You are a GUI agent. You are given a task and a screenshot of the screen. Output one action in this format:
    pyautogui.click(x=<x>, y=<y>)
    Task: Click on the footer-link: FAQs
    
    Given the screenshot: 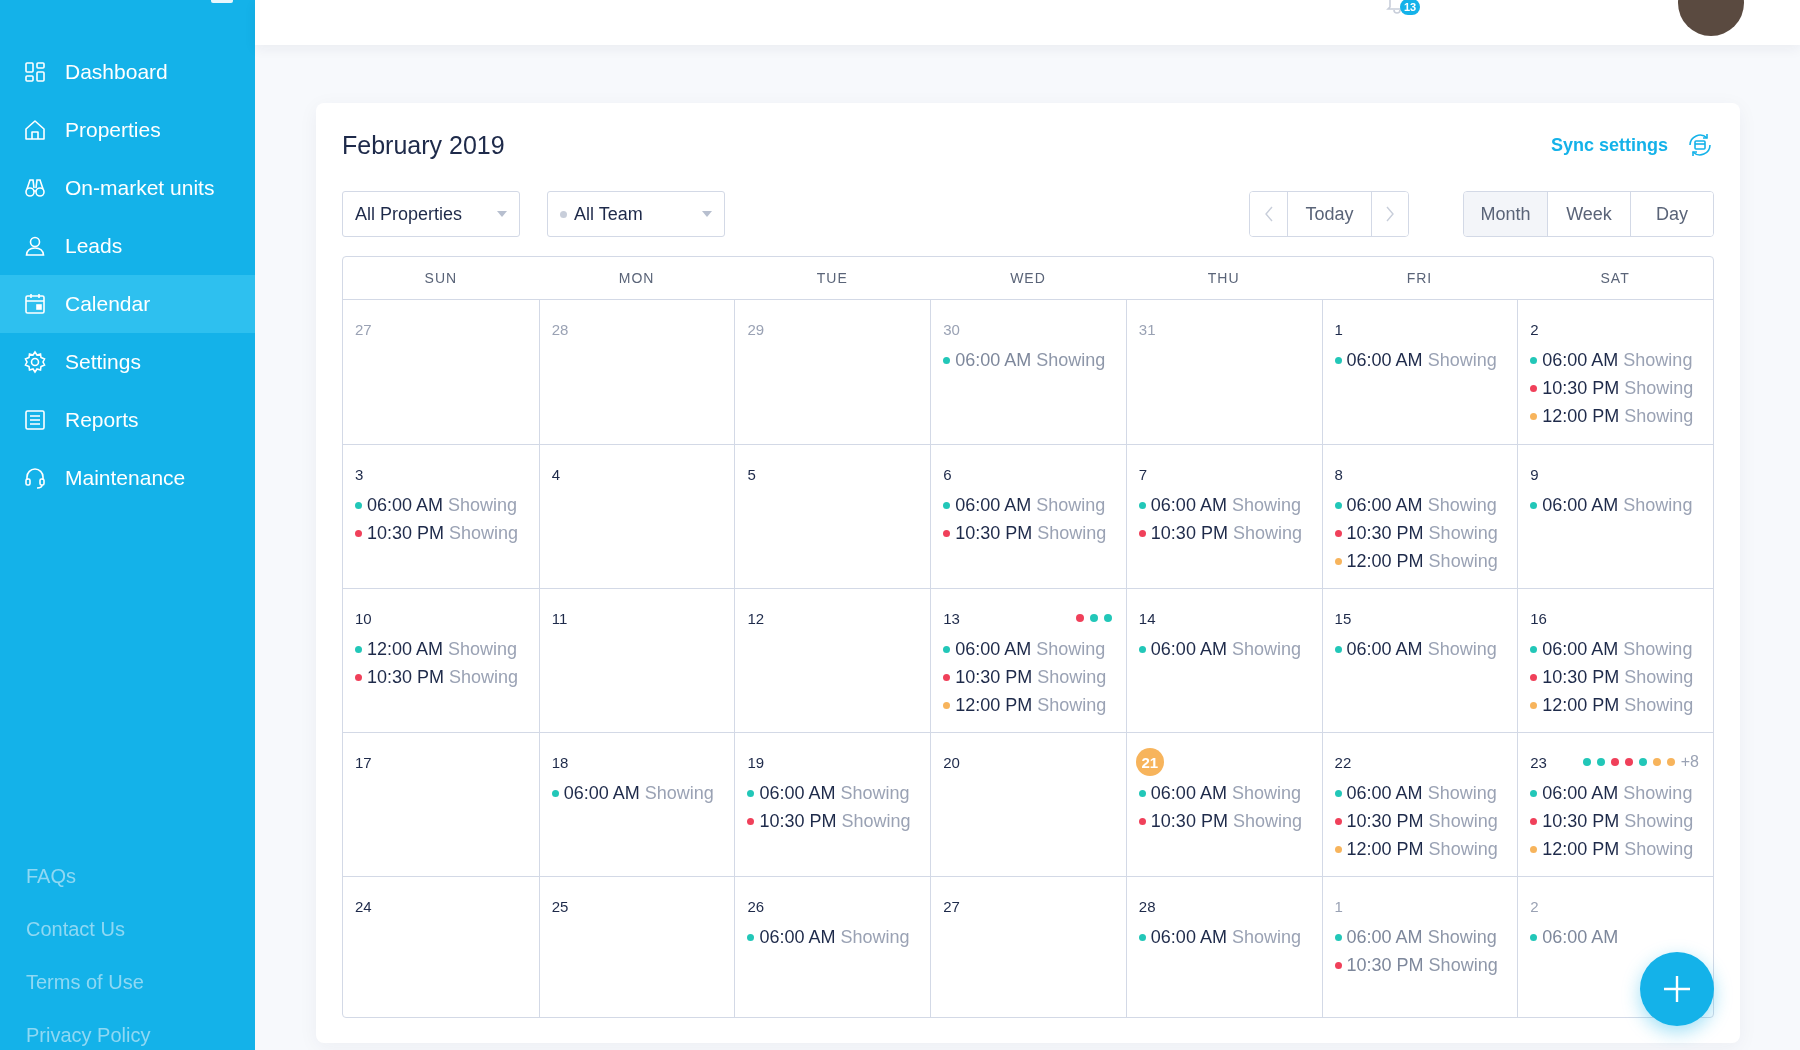 What is the action you would take?
    pyautogui.click(x=51, y=876)
    